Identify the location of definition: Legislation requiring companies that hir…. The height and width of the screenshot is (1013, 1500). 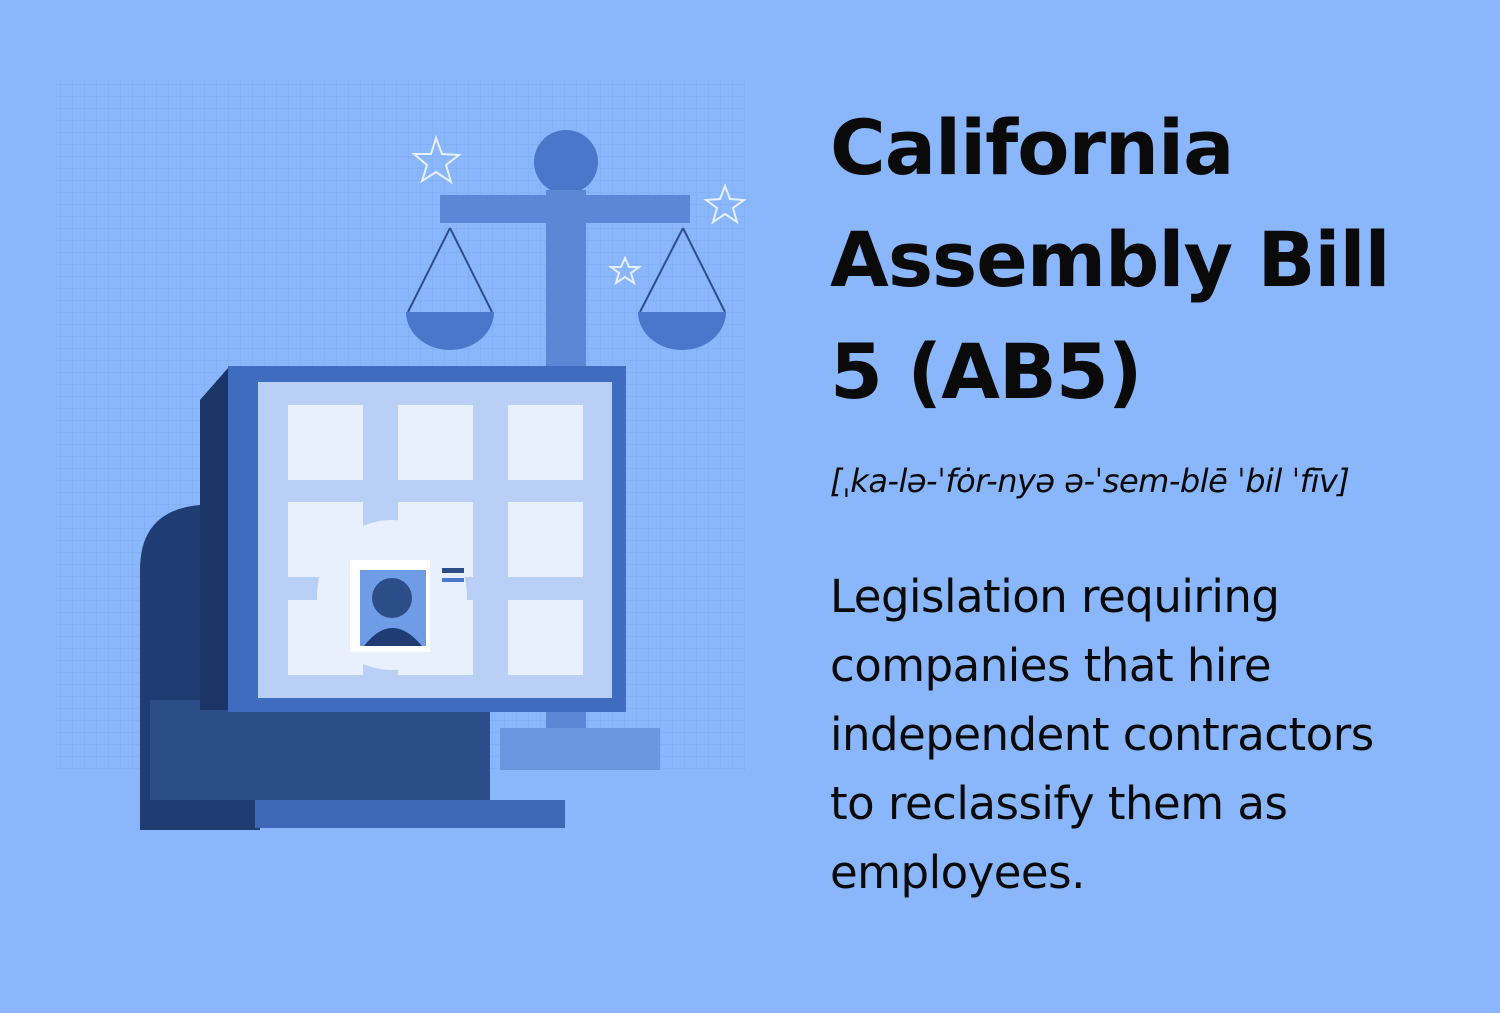
(1150, 734).